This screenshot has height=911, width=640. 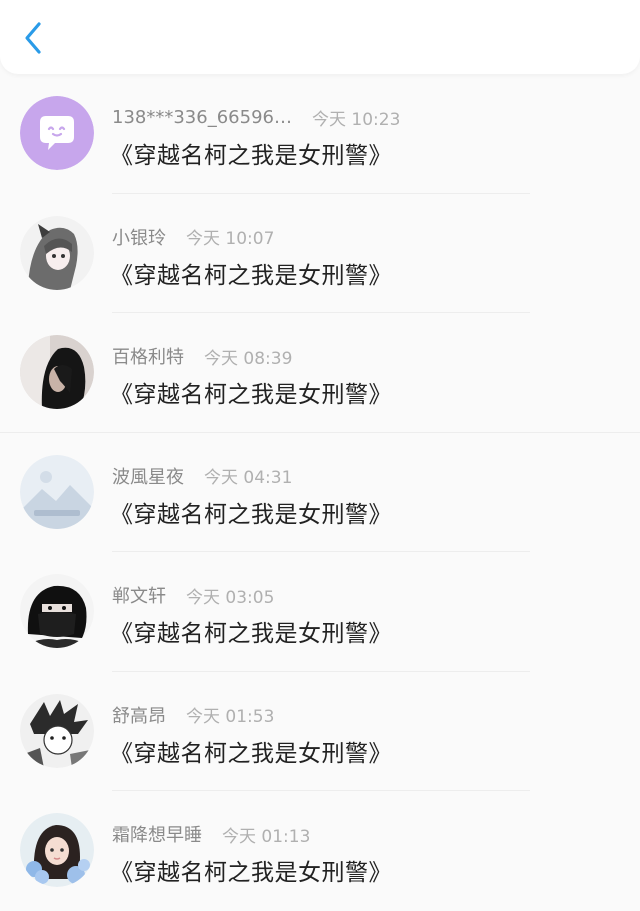 What do you see at coordinates (57, 611) in the screenshot?
I see `masked-person-avatar` at bounding box center [57, 611].